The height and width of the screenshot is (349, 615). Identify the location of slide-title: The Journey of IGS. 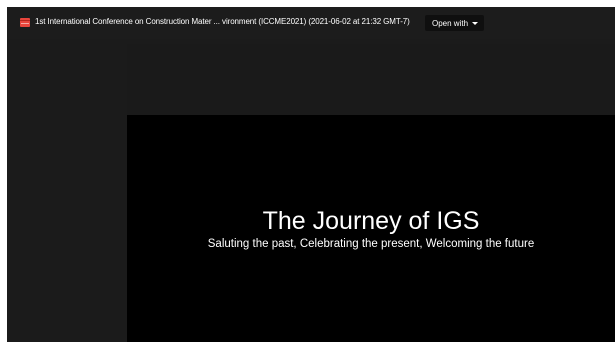
(371, 221).